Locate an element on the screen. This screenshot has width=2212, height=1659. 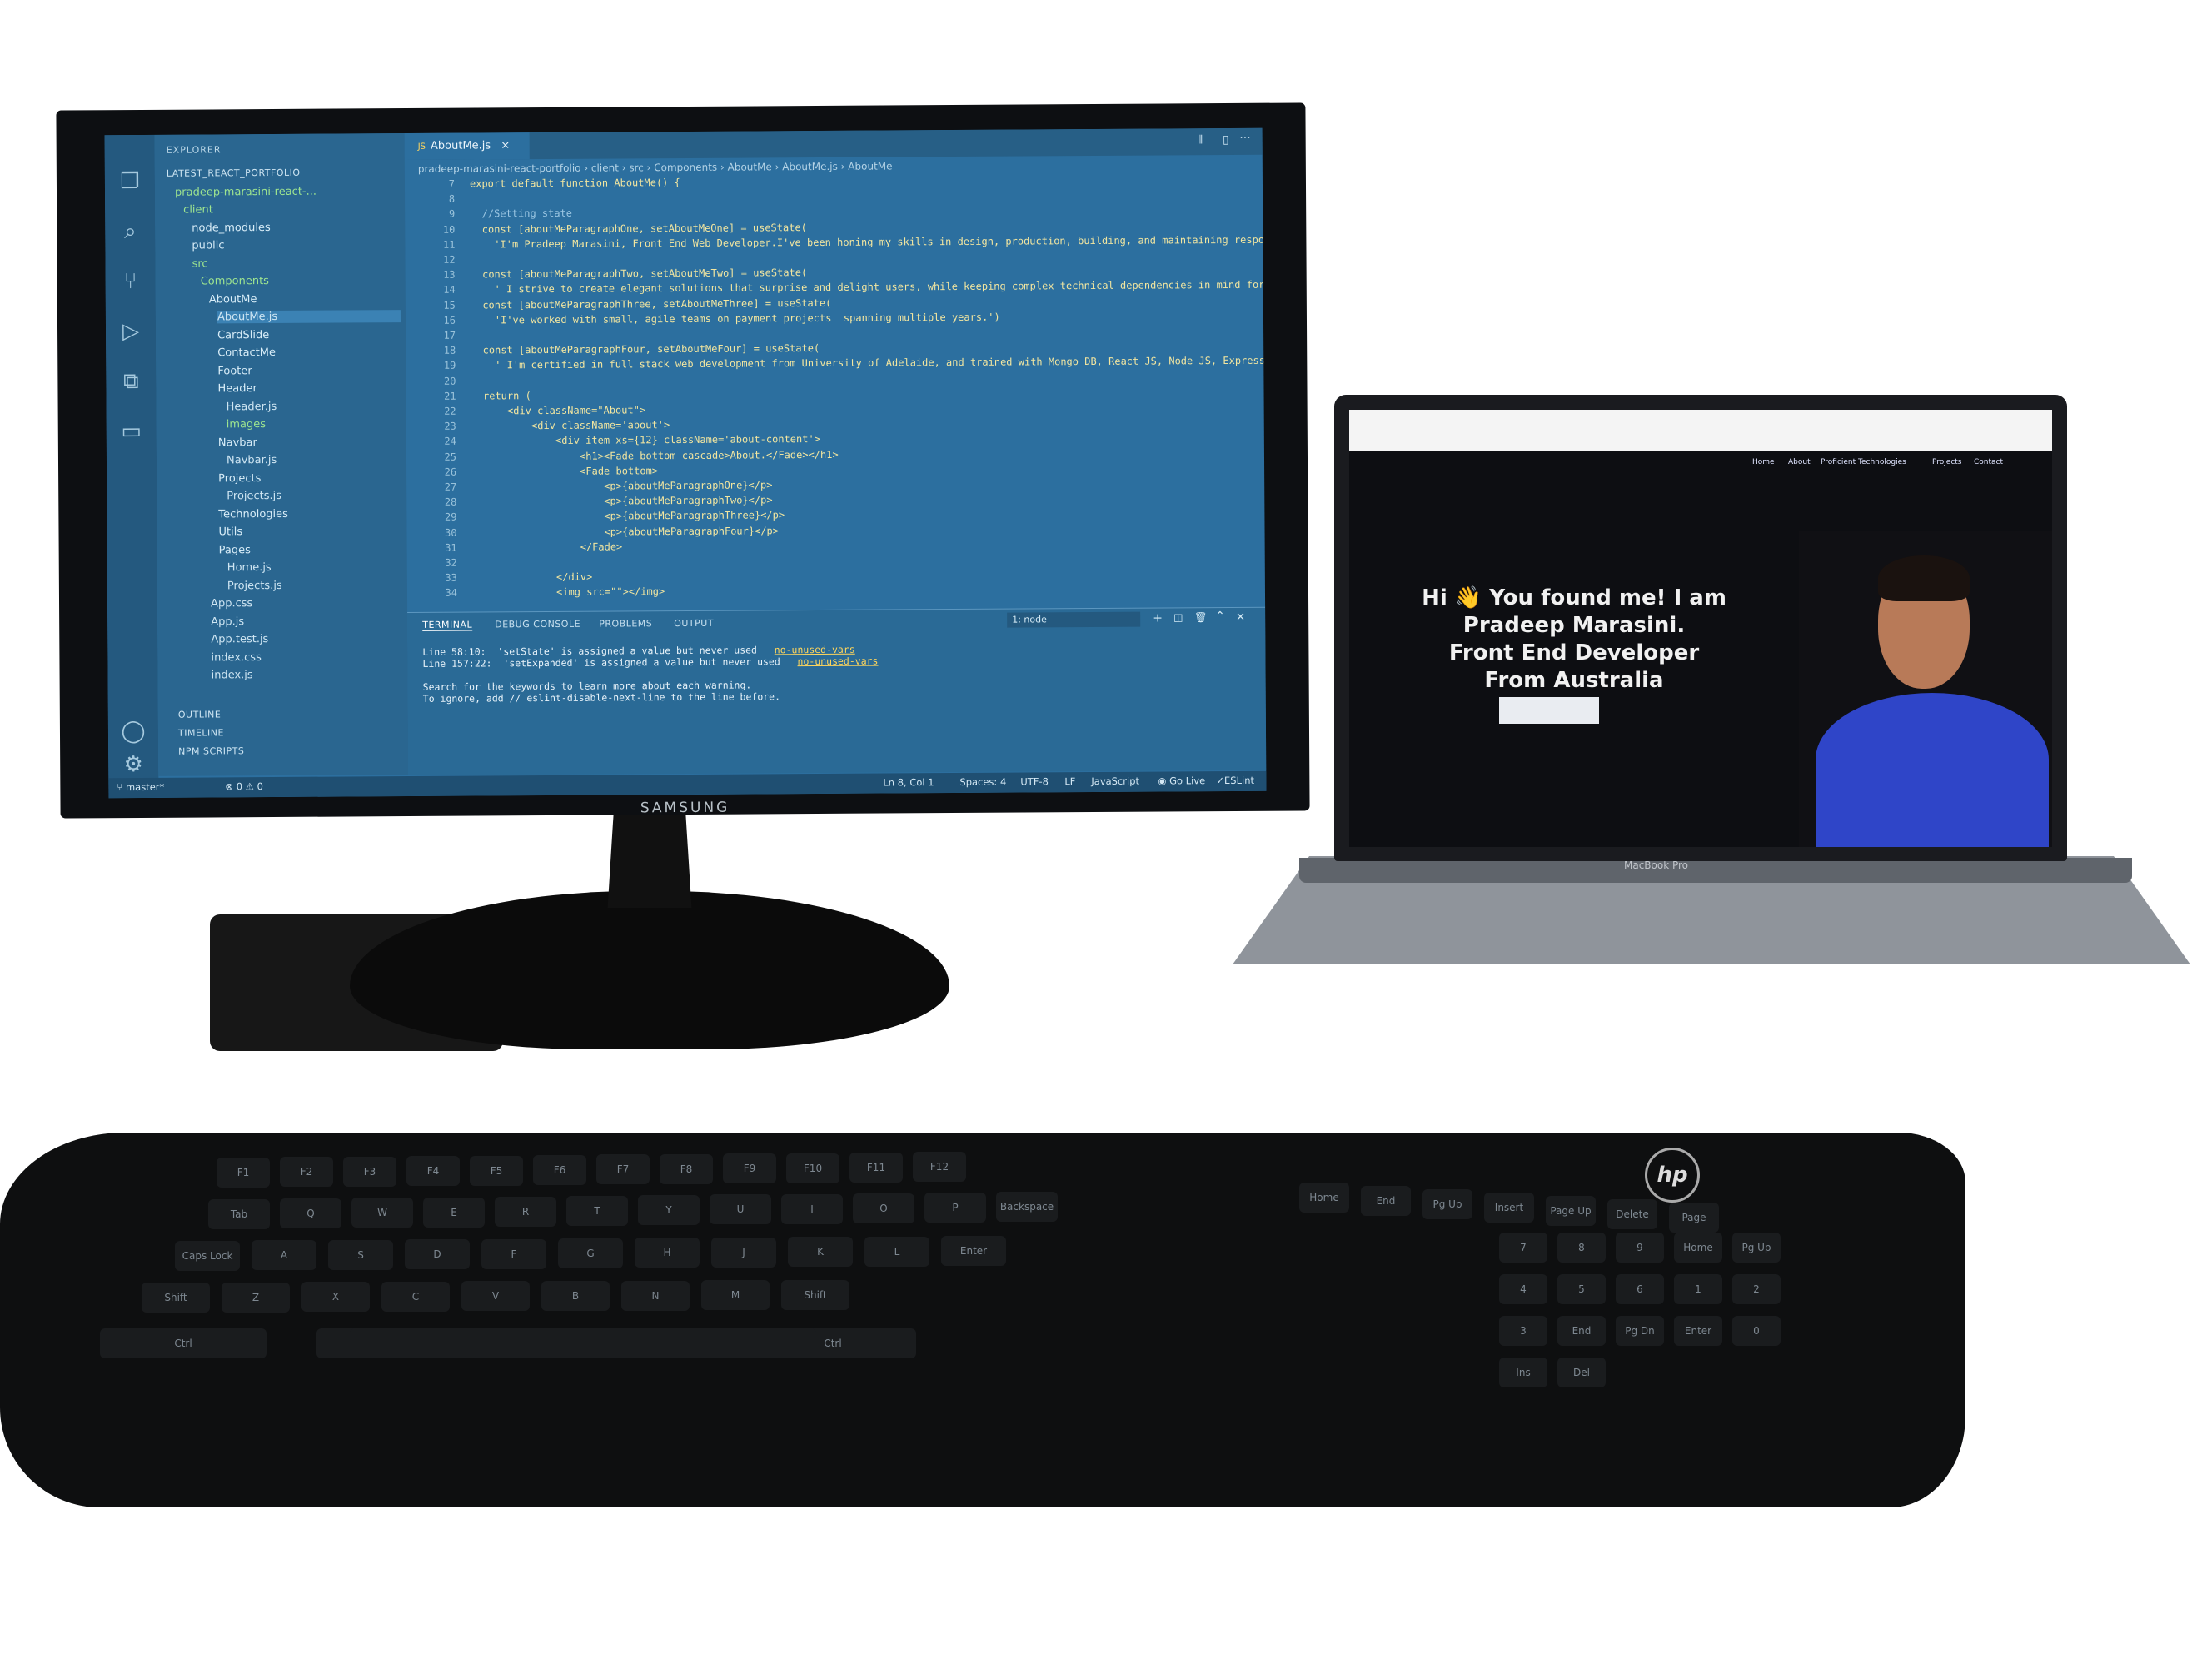
tab-output: OUTPUT is located at coordinates (694, 623).